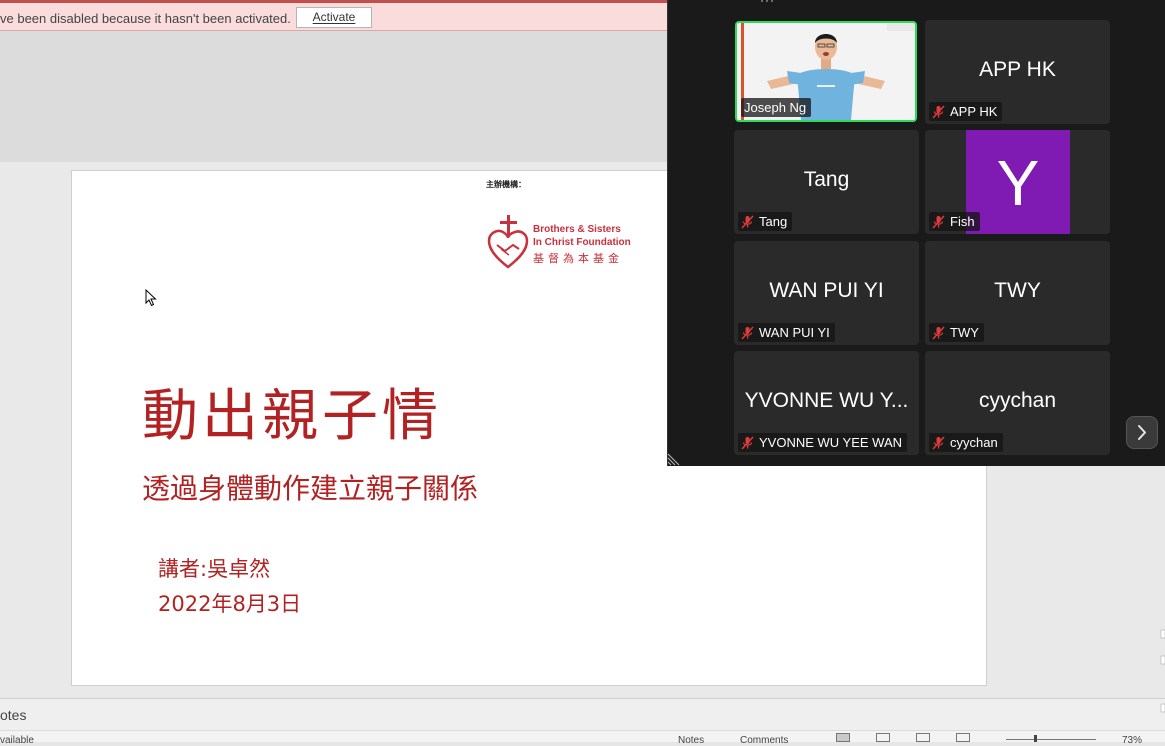  I want to click on zoom-slider, so click(1051, 739).